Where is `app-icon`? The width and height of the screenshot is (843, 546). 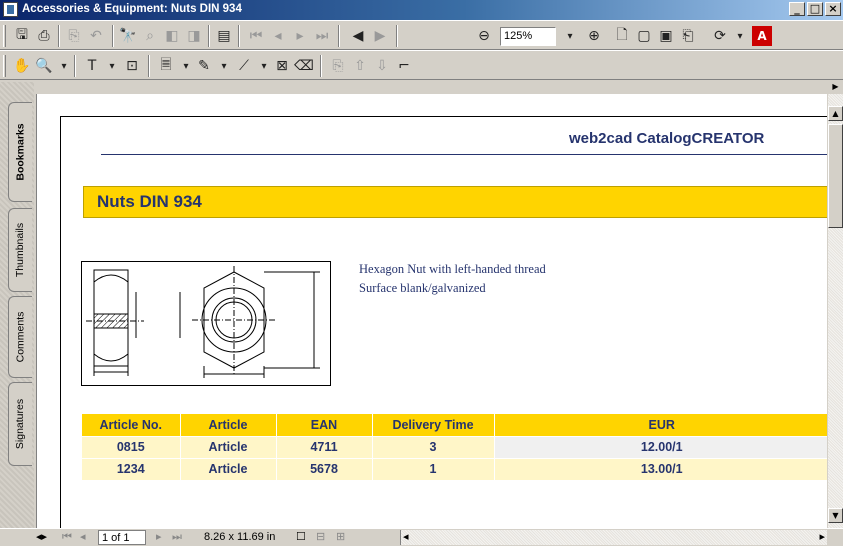 app-icon is located at coordinates (10, 9).